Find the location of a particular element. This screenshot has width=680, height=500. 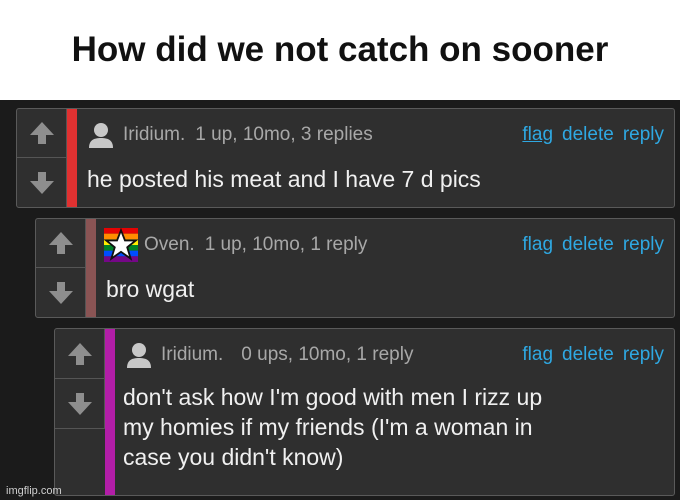

imgflip-watermark: imgflip.com is located at coordinates (34, 491).